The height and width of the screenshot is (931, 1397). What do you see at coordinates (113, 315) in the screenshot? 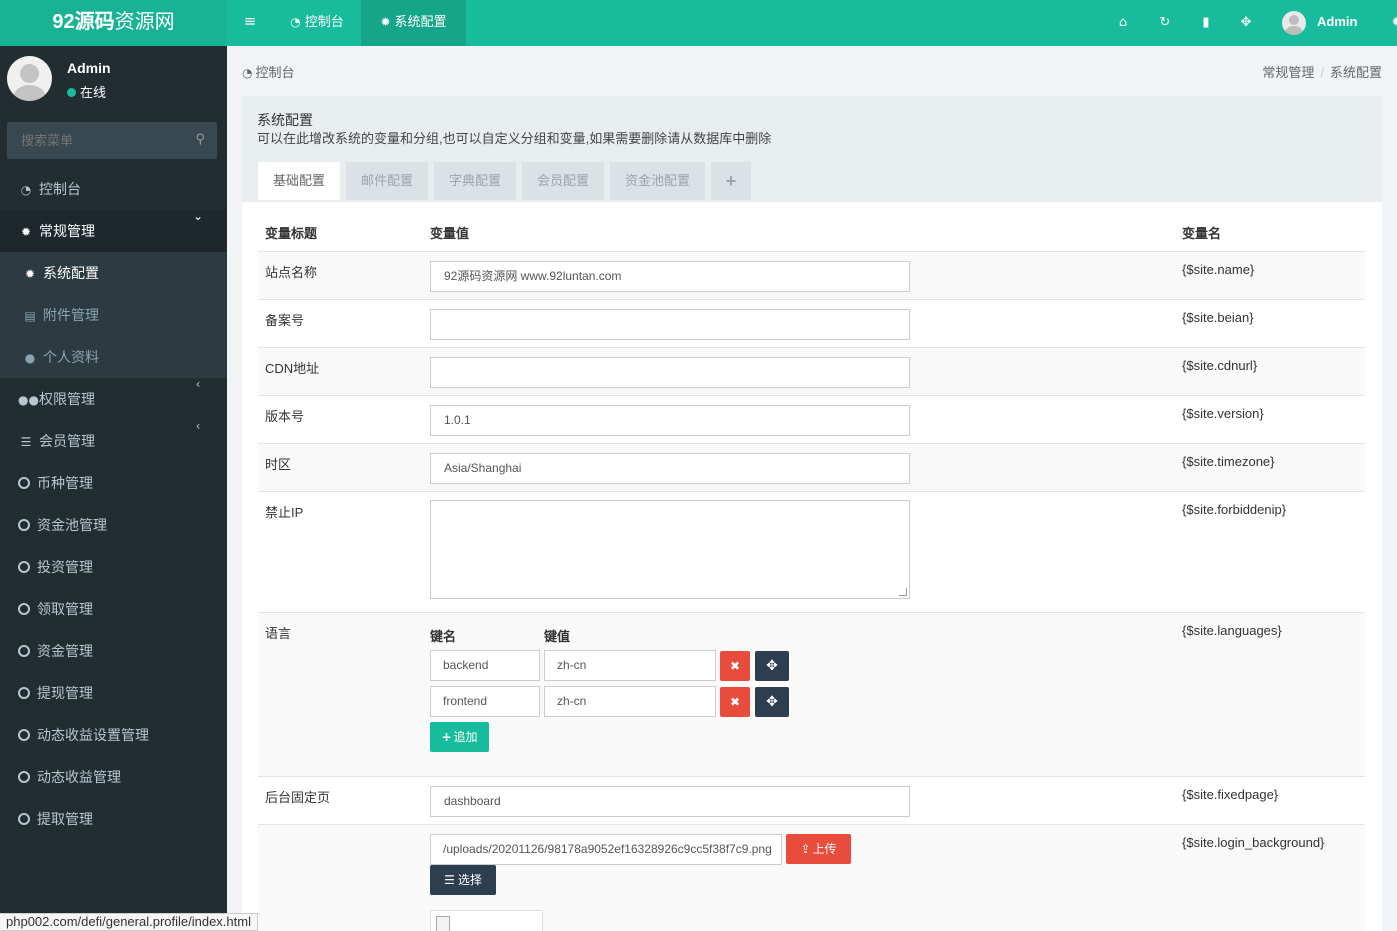
I see `sidebar-item-attachments: ▤ 附件管理` at bounding box center [113, 315].